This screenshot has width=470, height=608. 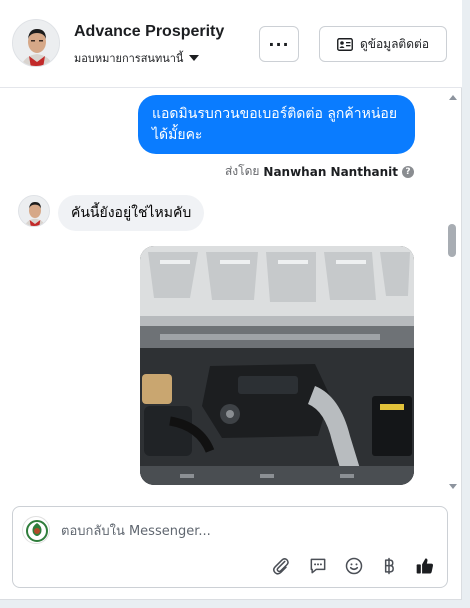 What do you see at coordinates (452, 240) in the screenshot?
I see `scrollbar-thumb` at bounding box center [452, 240].